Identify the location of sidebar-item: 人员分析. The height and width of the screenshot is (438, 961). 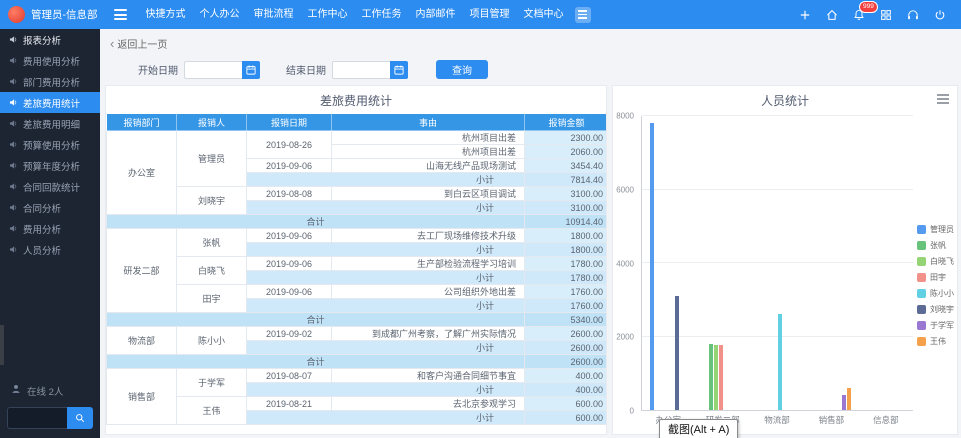
(50, 249).